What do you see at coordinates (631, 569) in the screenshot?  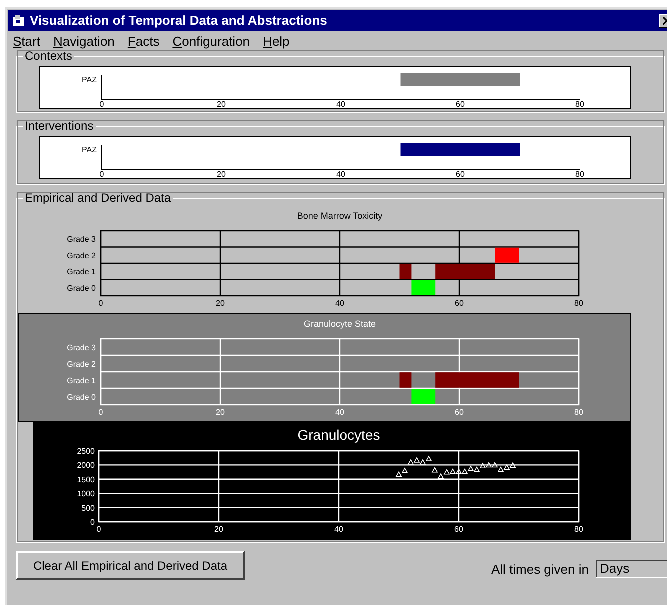 I see `time-unit-field: Days` at bounding box center [631, 569].